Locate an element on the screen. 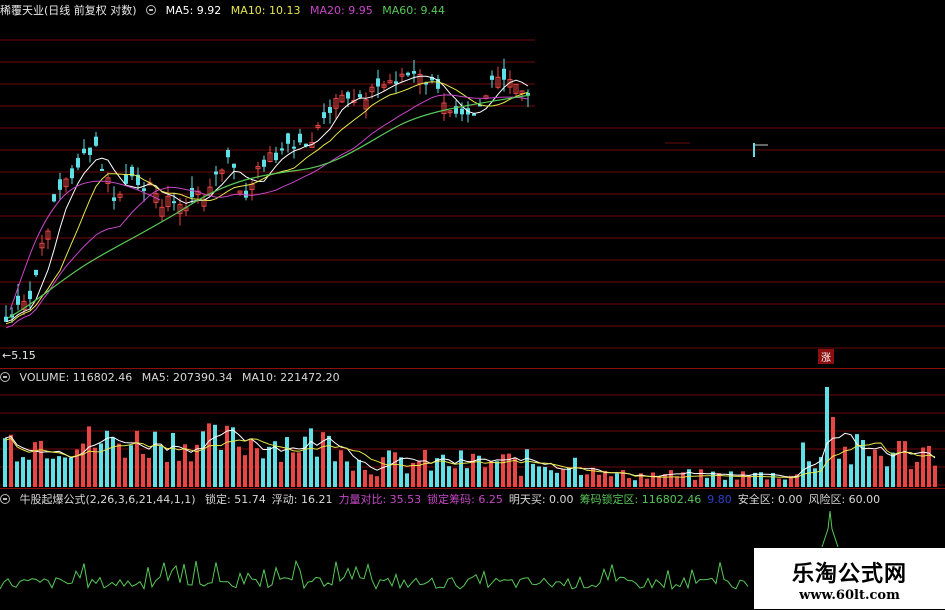 Image resolution: width=945 pixels, height=610 pixels. indicator-settings-icon is located at coordinates (5, 499).